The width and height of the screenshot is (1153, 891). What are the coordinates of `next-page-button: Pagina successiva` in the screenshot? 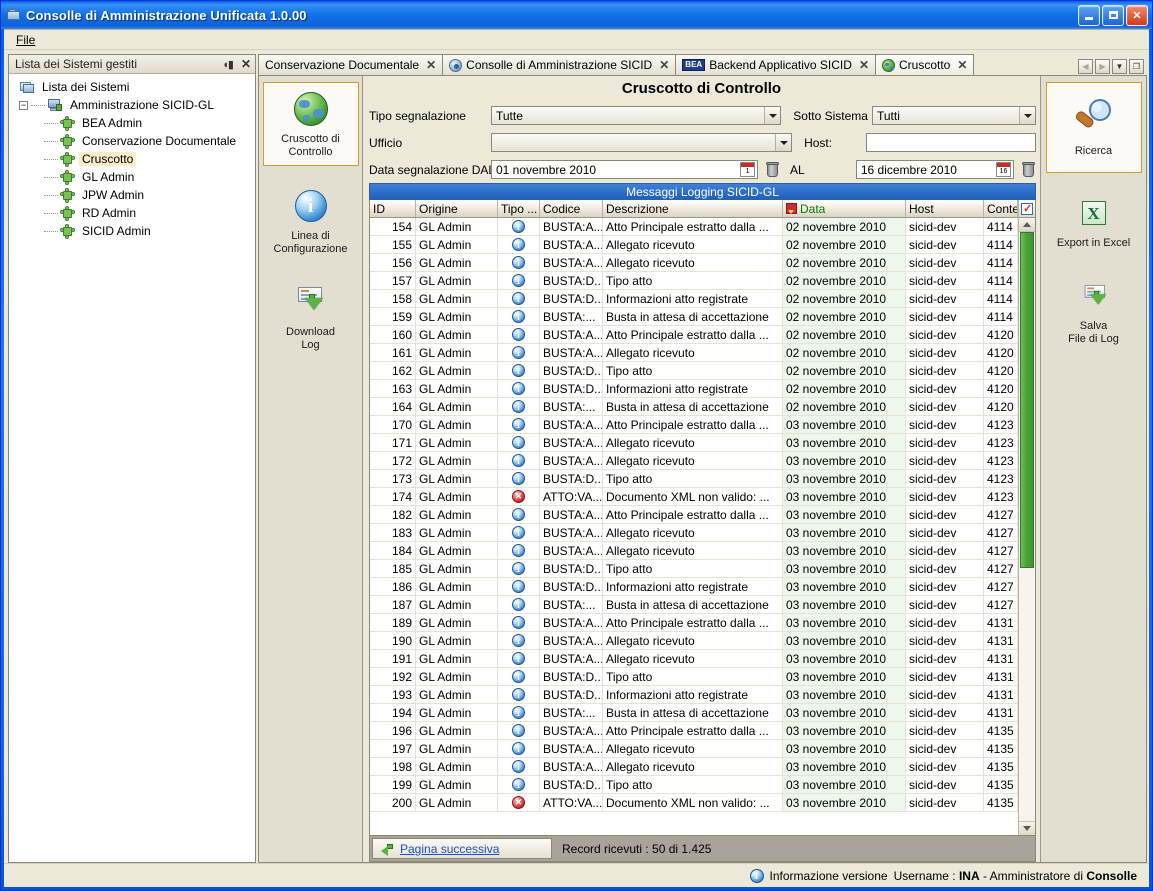 It's located at (462, 848).